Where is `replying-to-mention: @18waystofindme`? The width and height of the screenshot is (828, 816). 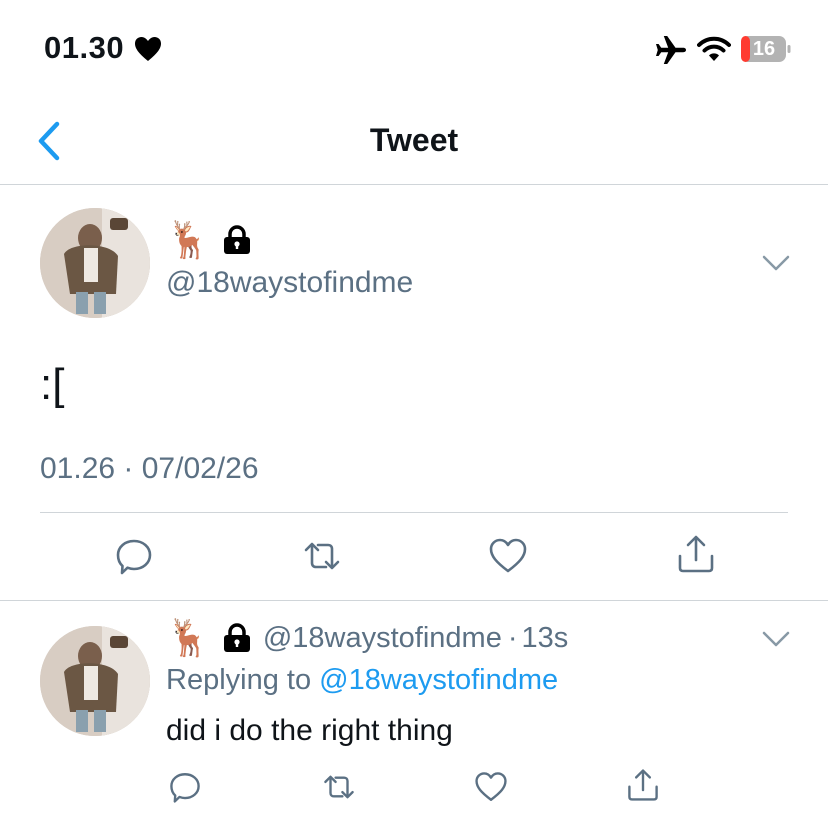 replying-to-mention: @18waystofindme is located at coordinates (438, 680).